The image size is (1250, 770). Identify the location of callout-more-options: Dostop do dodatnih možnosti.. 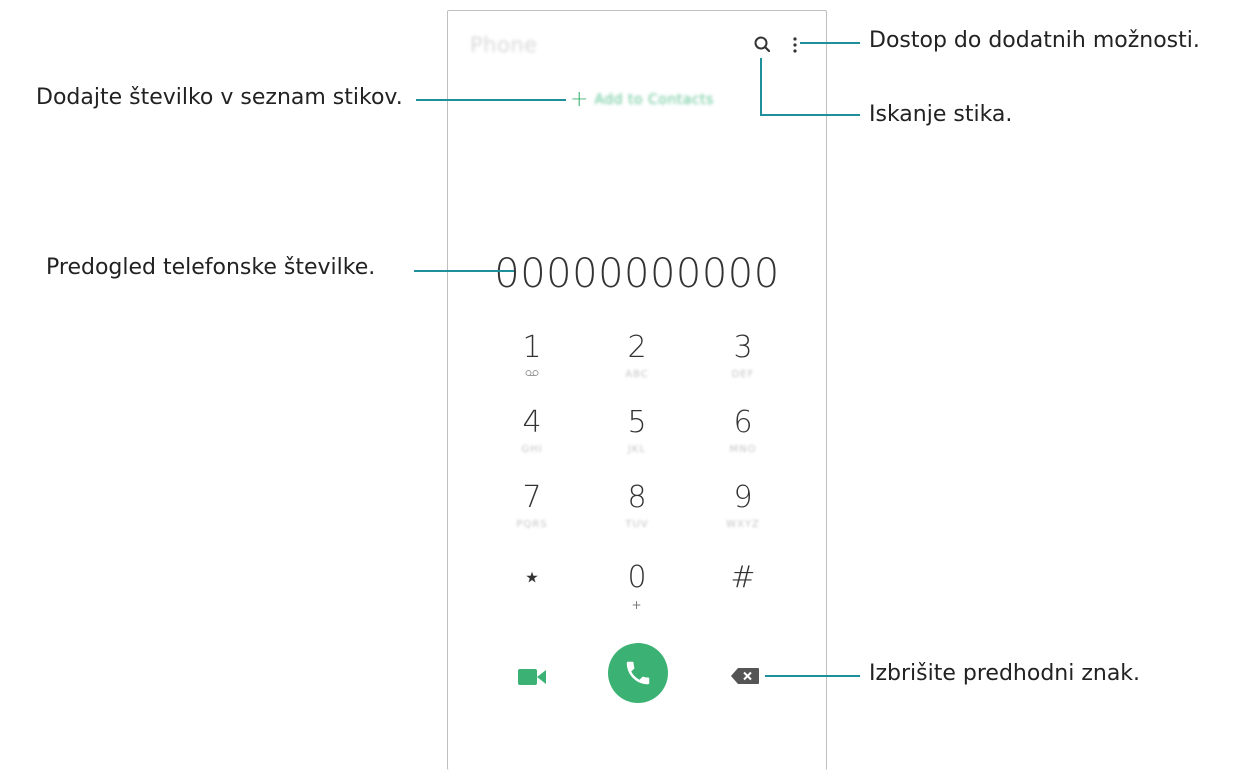
(1034, 40).